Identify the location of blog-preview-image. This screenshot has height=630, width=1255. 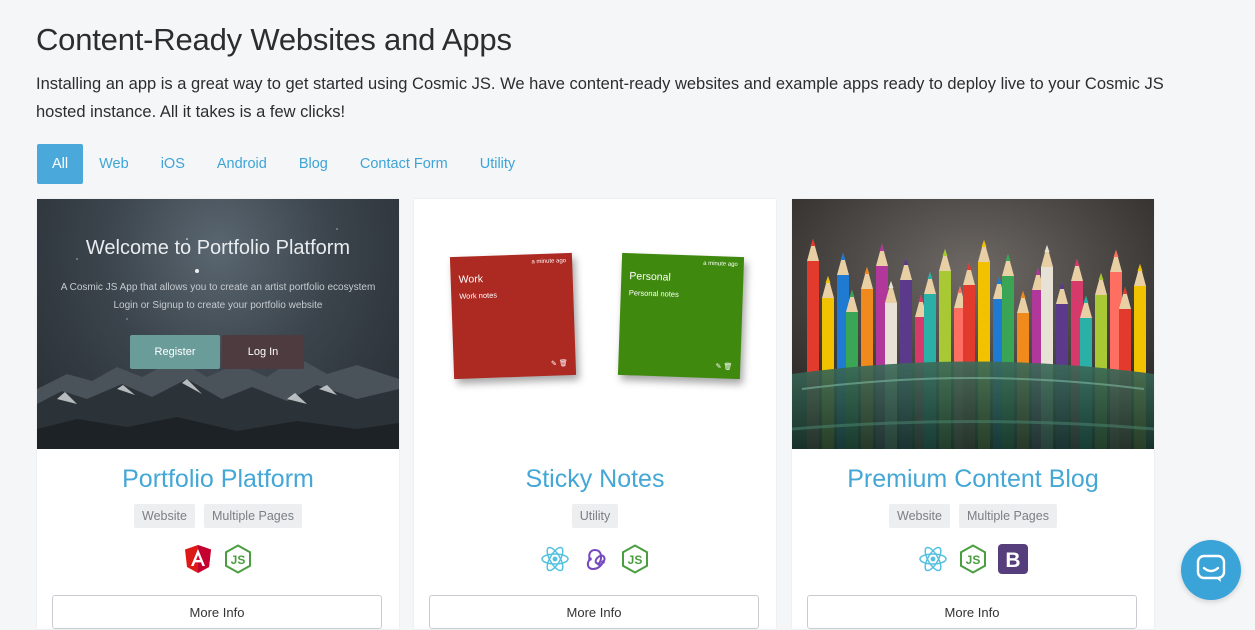
(973, 324).